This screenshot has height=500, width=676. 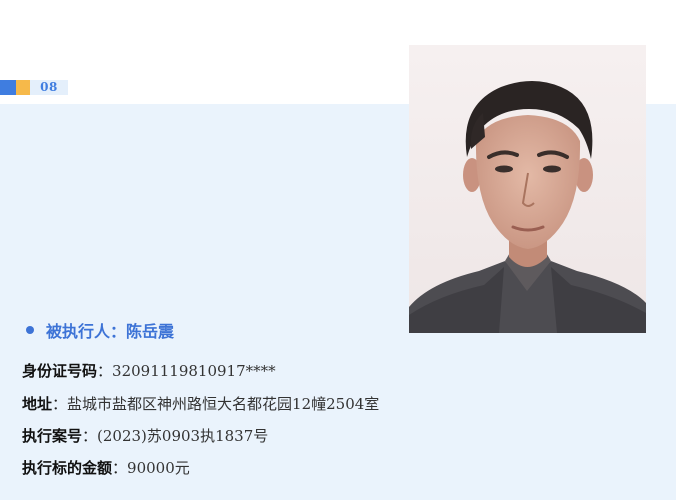 What do you see at coordinates (183, 436) in the screenshot?
I see `case-number-value: (2023)苏0903执1837号` at bounding box center [183, 436].